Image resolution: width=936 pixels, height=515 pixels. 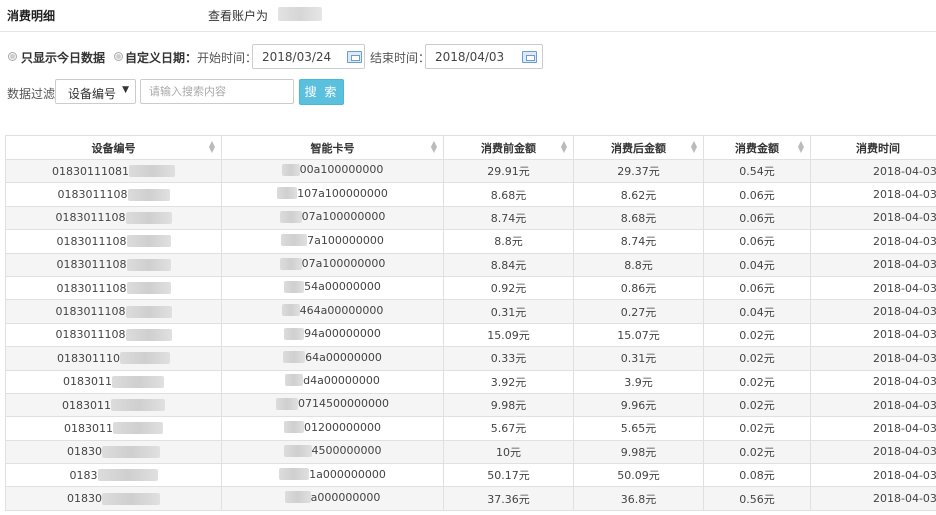 What do you see at coordinates (508, 335) in the screenshot?
I see `cell-before: 15.09元` at bounding box center [508, 335].